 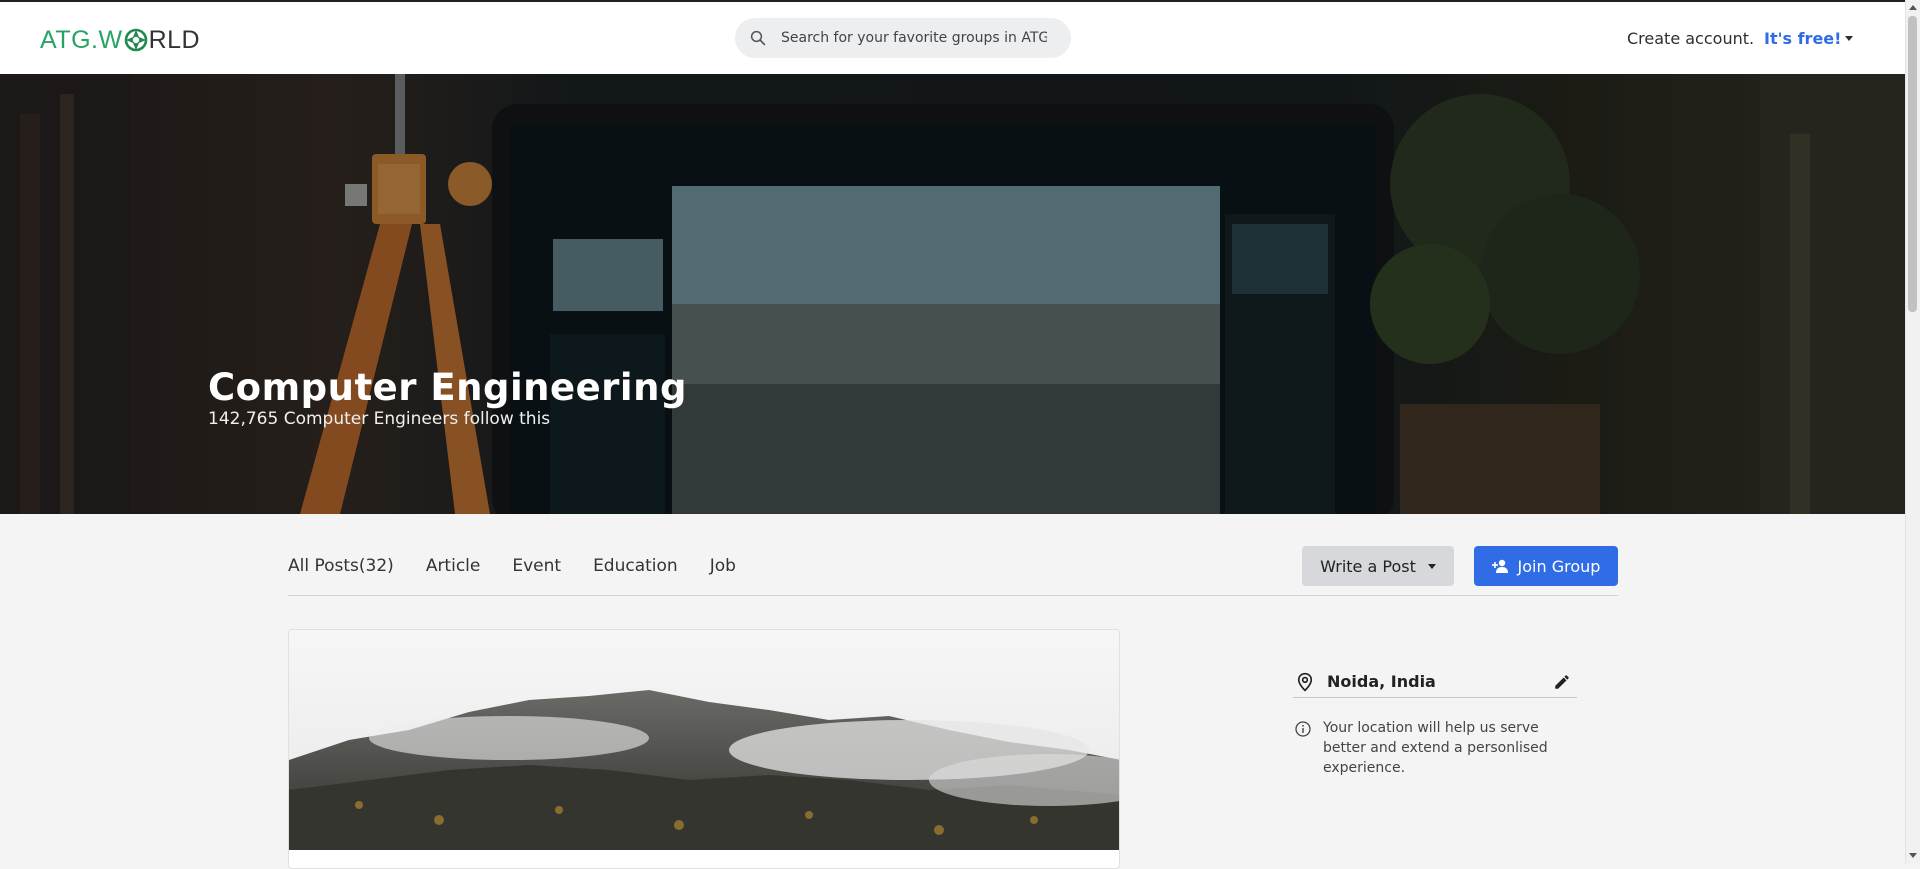 What do you see at coordinates (135, 40) in the screenshot?
I see `globe-icon` at bounding box center [135, 40].